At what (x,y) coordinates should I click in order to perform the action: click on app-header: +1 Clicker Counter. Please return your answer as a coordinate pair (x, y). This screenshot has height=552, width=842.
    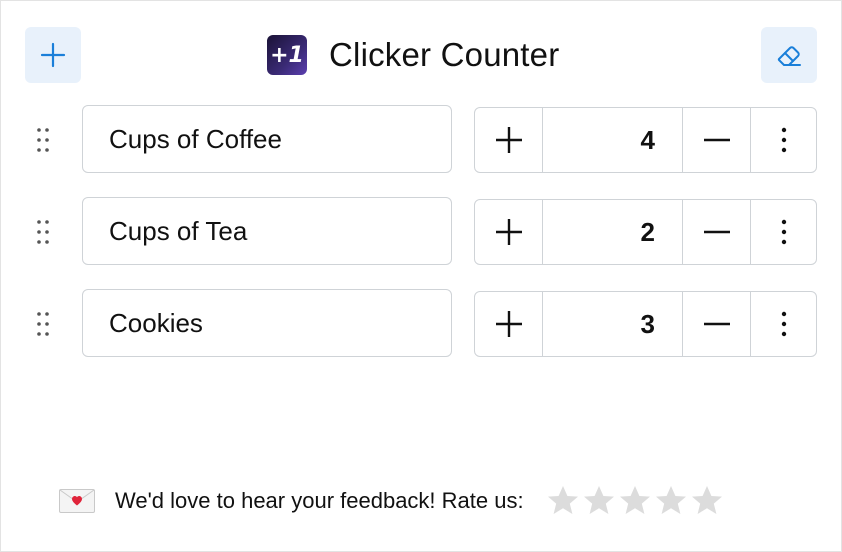
    Looking at the image, I should click on (413, 55).